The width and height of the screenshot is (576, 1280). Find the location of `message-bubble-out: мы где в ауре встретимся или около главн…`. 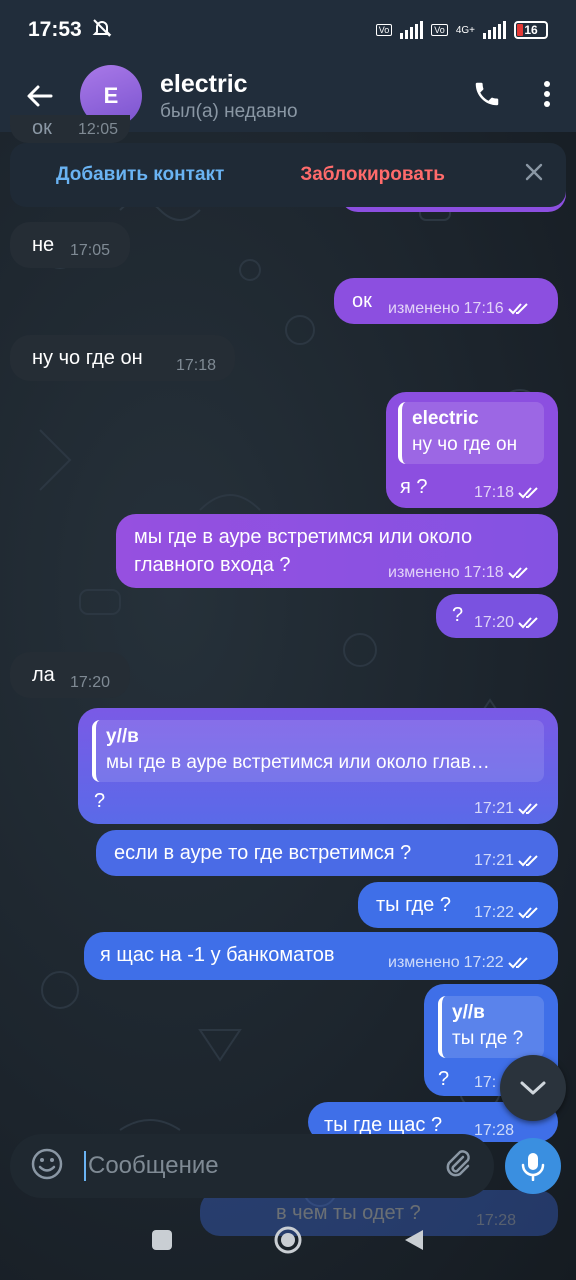

message-bubble-out: мы где в ауре встретимся или около главн… is located at coordinates (337, 551).